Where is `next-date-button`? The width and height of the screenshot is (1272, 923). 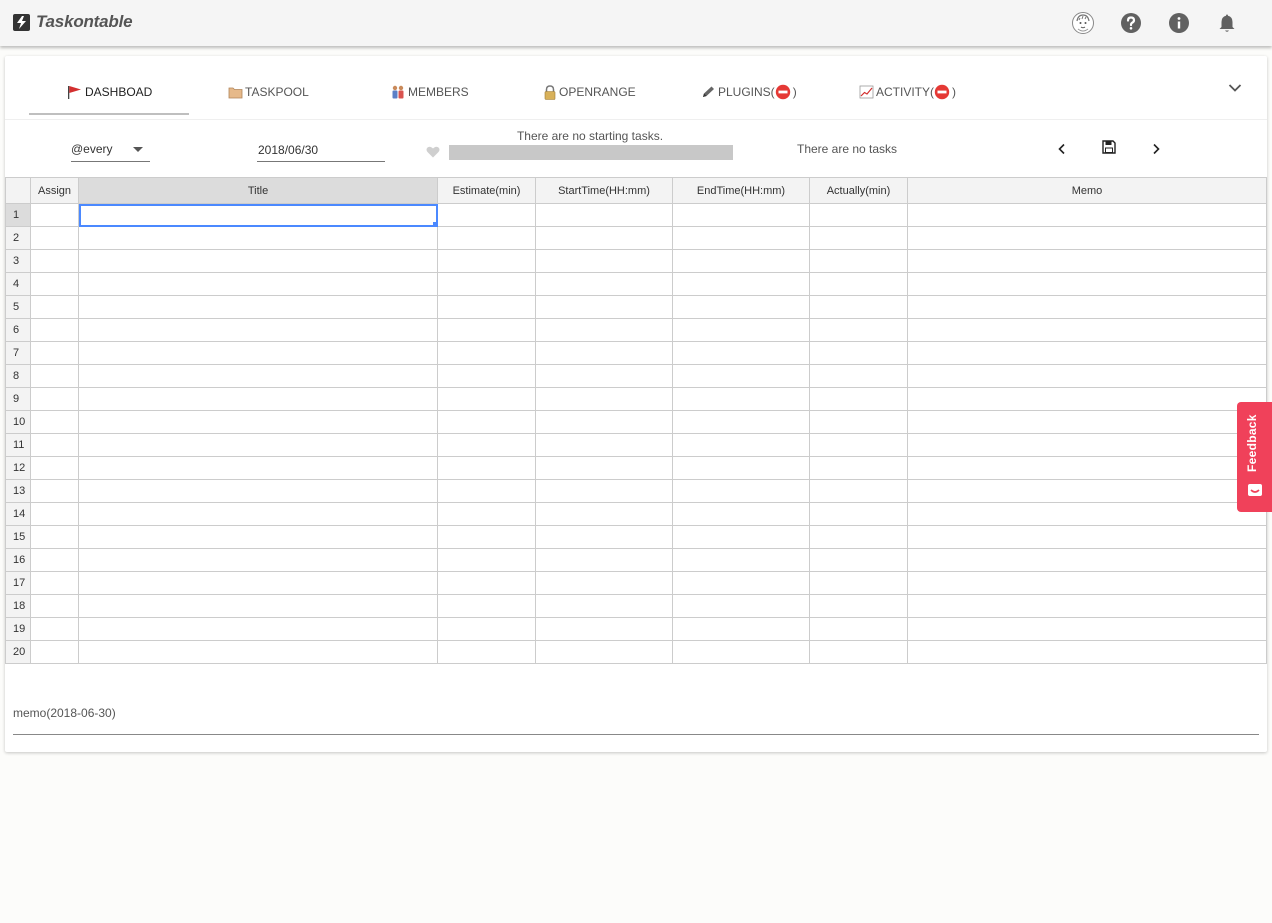 next-date-button is located at coordinates (1156, 151).